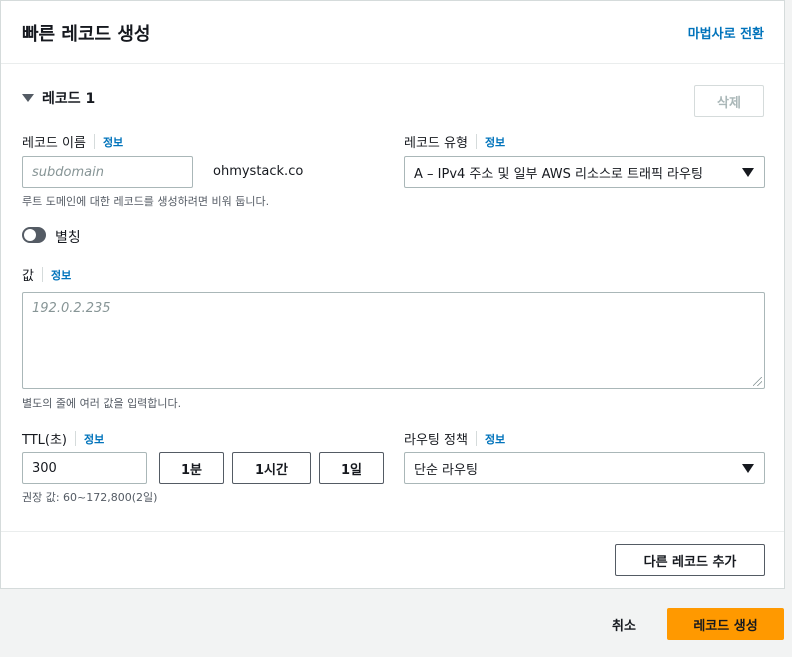 The height and width of the screenshot is (657, 792). I want to click on routing-policy-label-text: 라우팅 정책, so click(436, 440).